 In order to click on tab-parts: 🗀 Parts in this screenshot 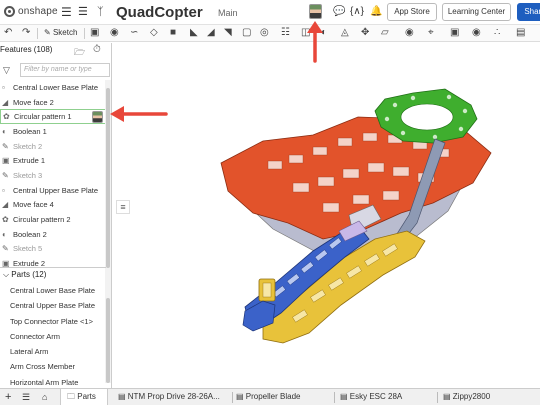, I will do `click(84, 397)`.